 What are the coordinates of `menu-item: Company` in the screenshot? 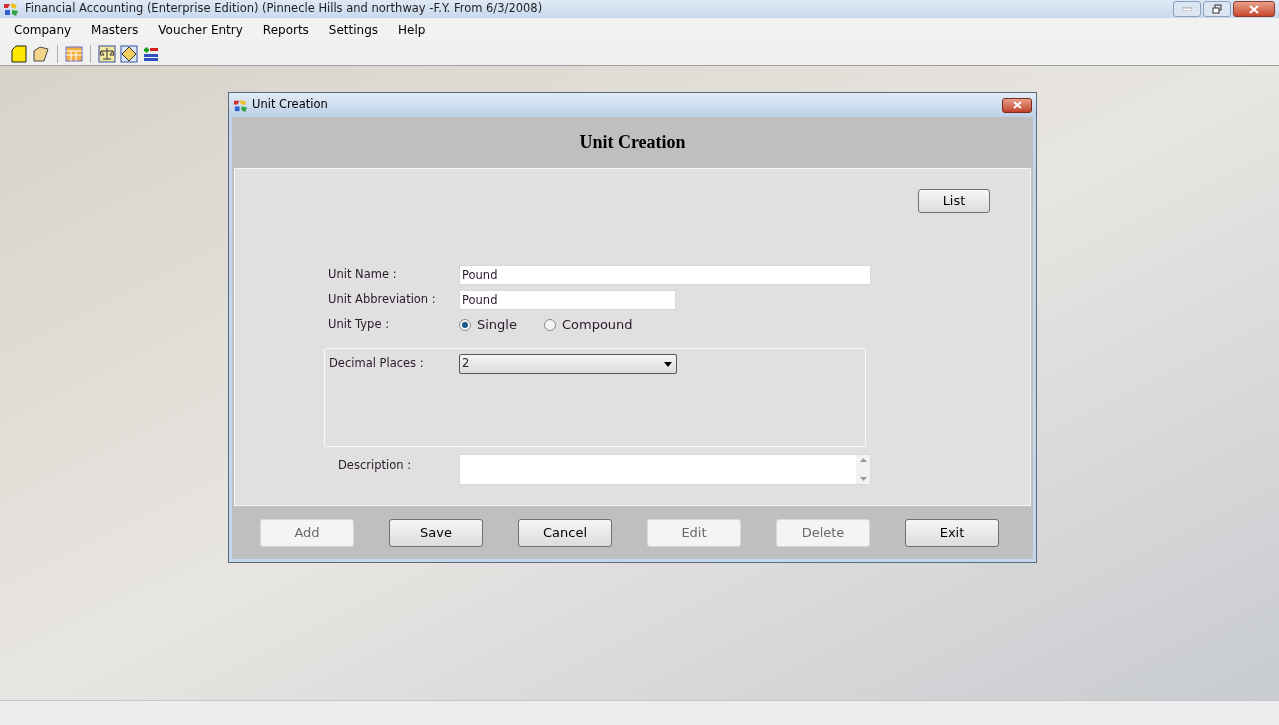 It's located at (43, 30).